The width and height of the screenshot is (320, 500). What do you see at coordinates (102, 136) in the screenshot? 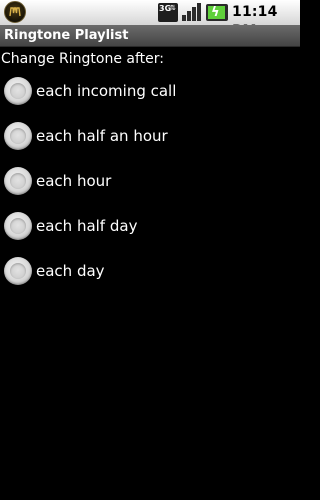
I see `option-label: each half an hour` at bounding box center [102, 136].